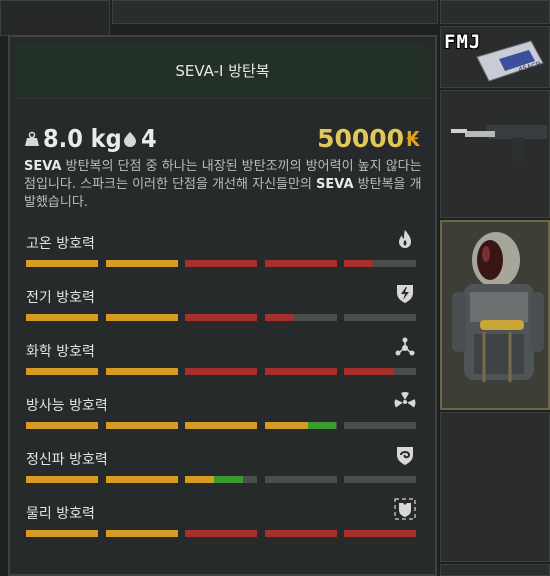 The width and height of the screenshot is (550, 576). I want to click on tooltip-header: SEVA-I 방탄복, so click(222, 71).